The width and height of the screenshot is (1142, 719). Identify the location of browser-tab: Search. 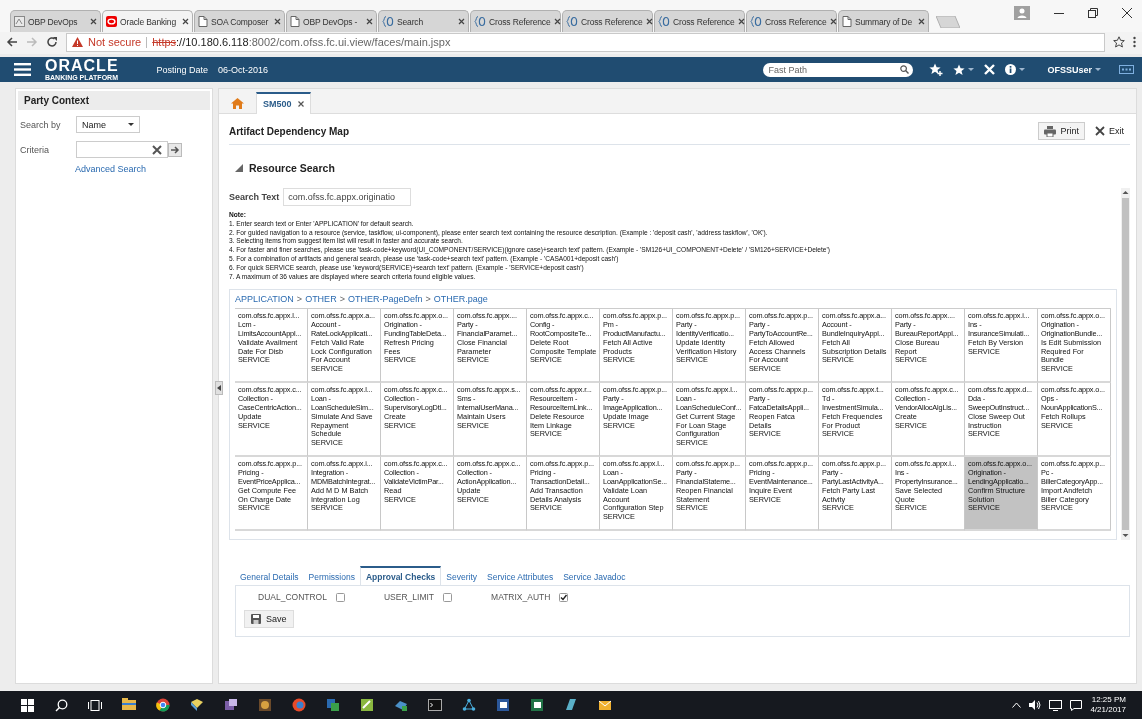
(423, 21).